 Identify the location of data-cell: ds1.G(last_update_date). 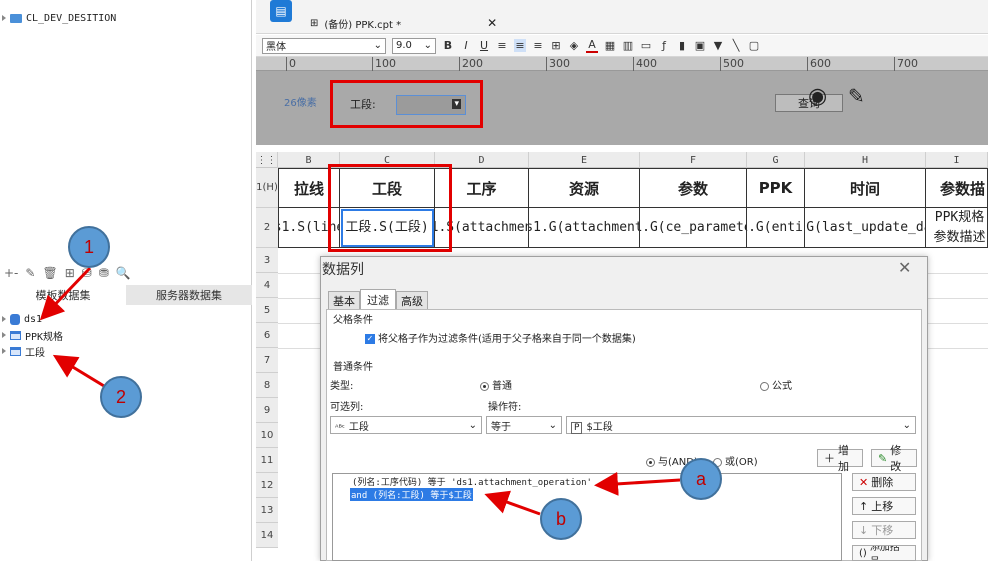
(865, 228).